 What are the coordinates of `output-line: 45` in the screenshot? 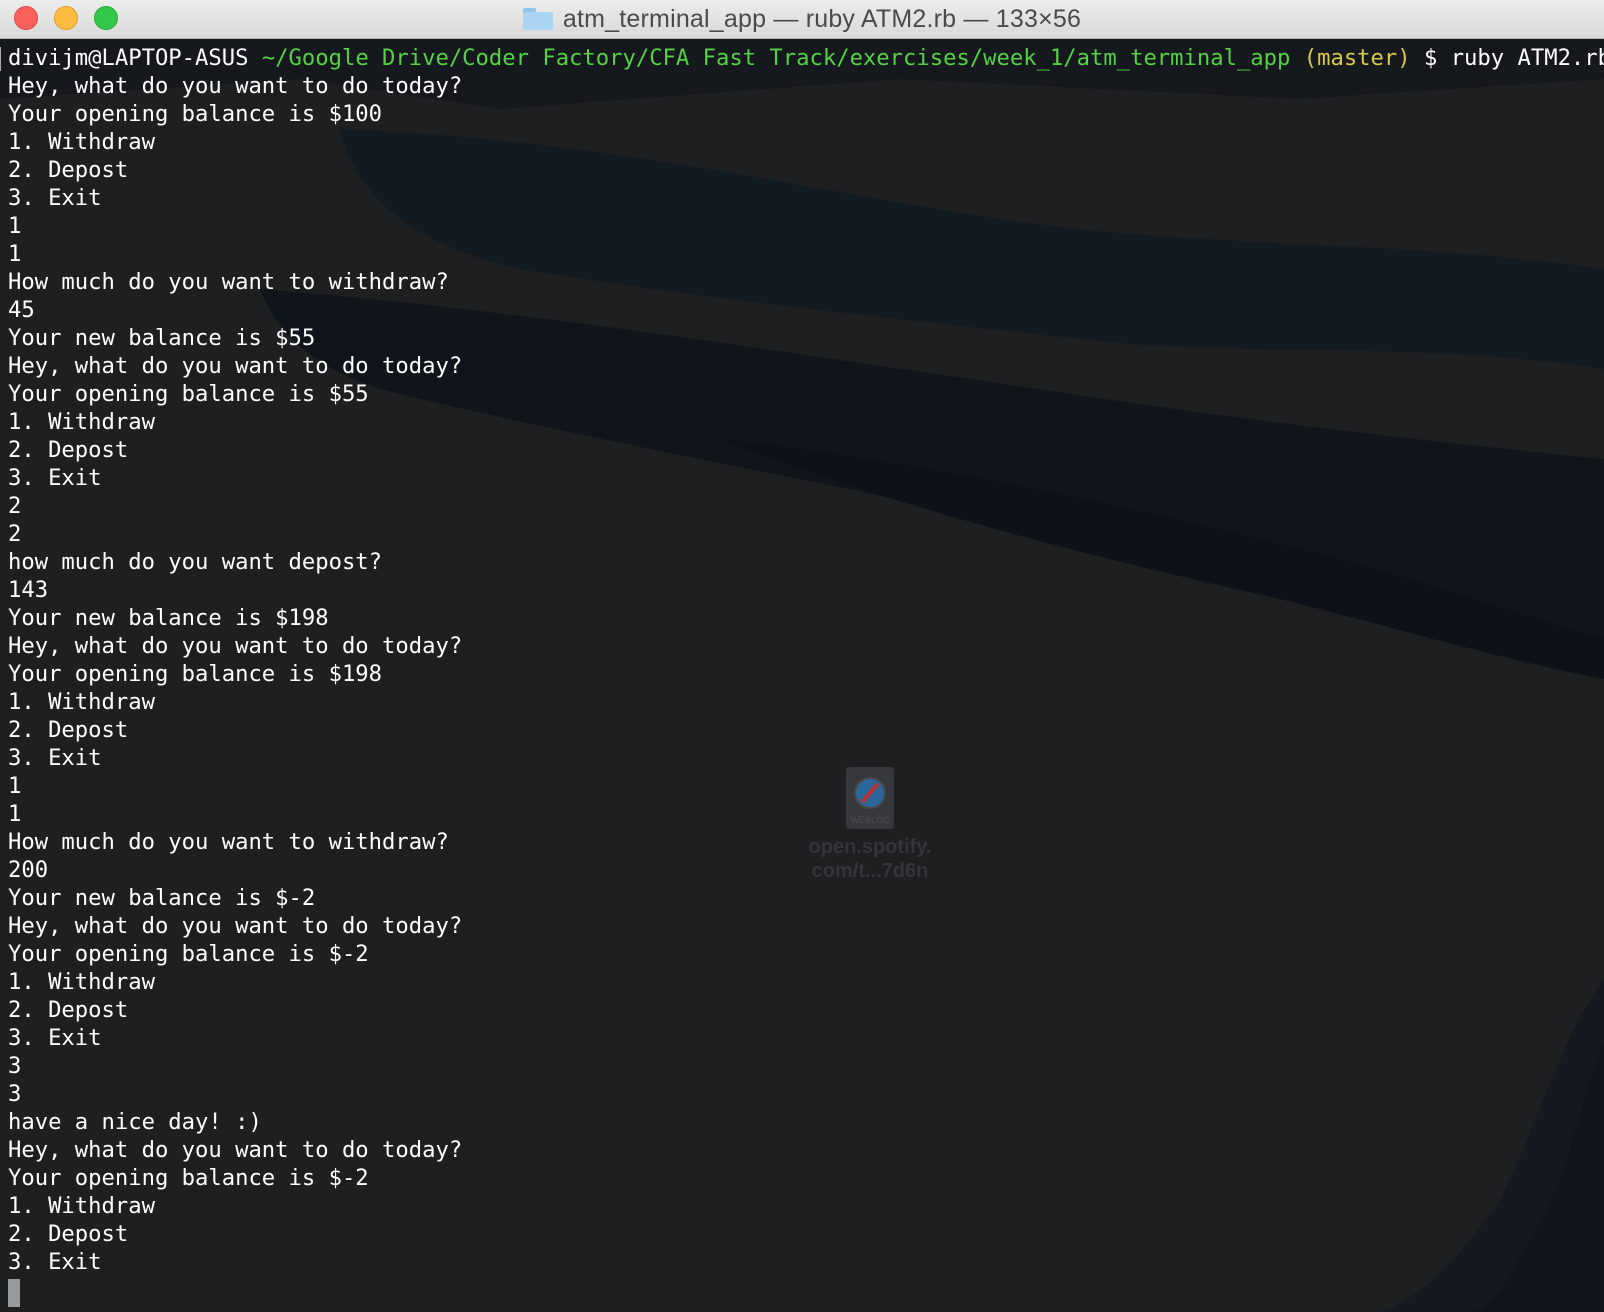 It's located at (21, 310).